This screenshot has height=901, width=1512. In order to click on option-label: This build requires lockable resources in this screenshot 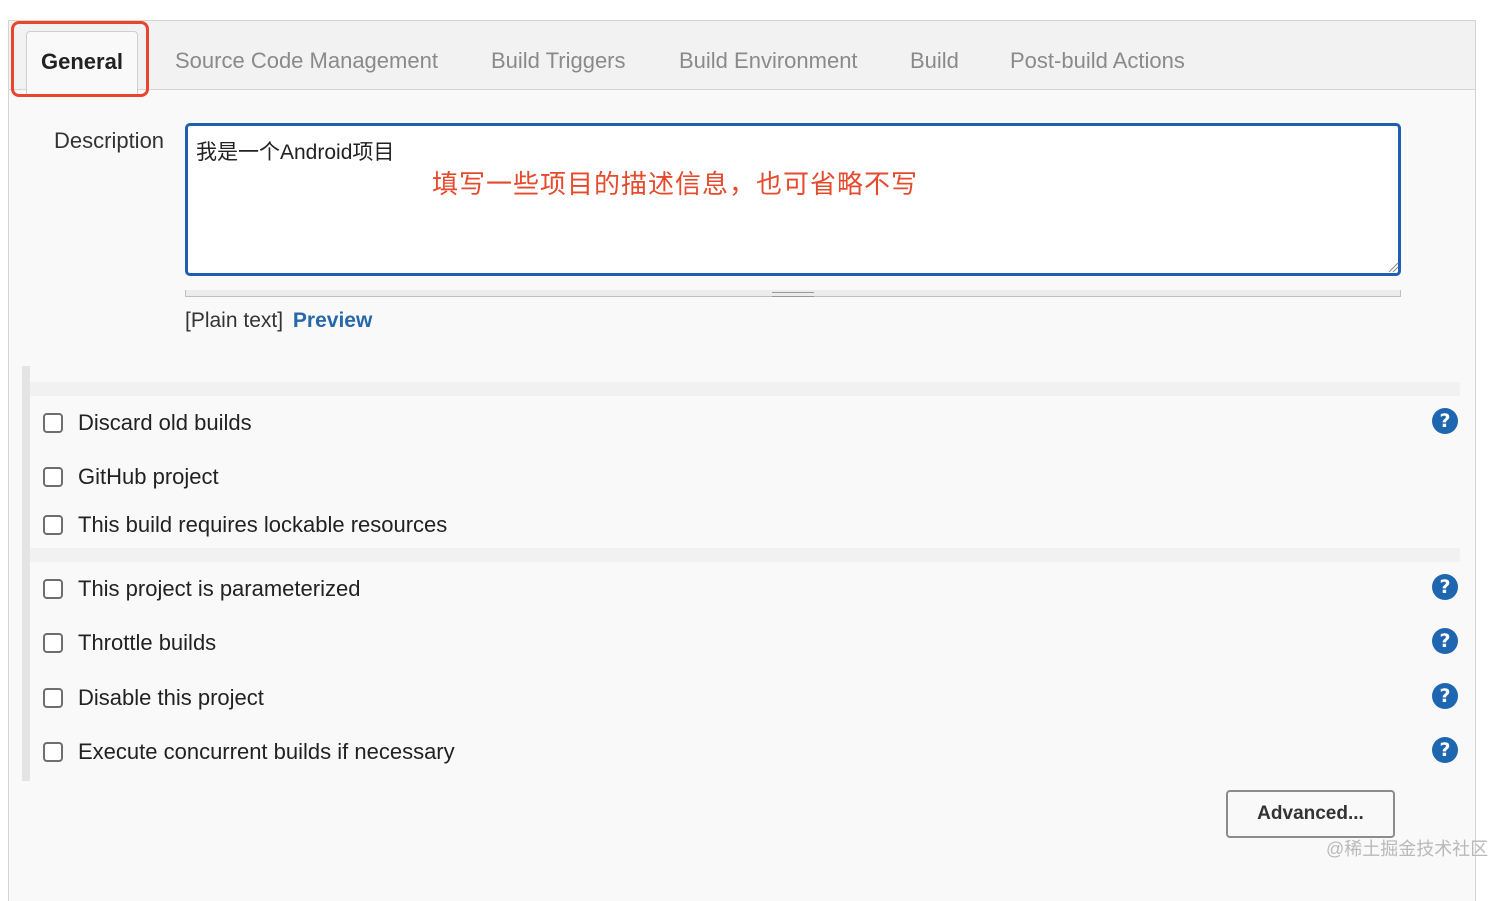, I will do `click(263, 524)`.